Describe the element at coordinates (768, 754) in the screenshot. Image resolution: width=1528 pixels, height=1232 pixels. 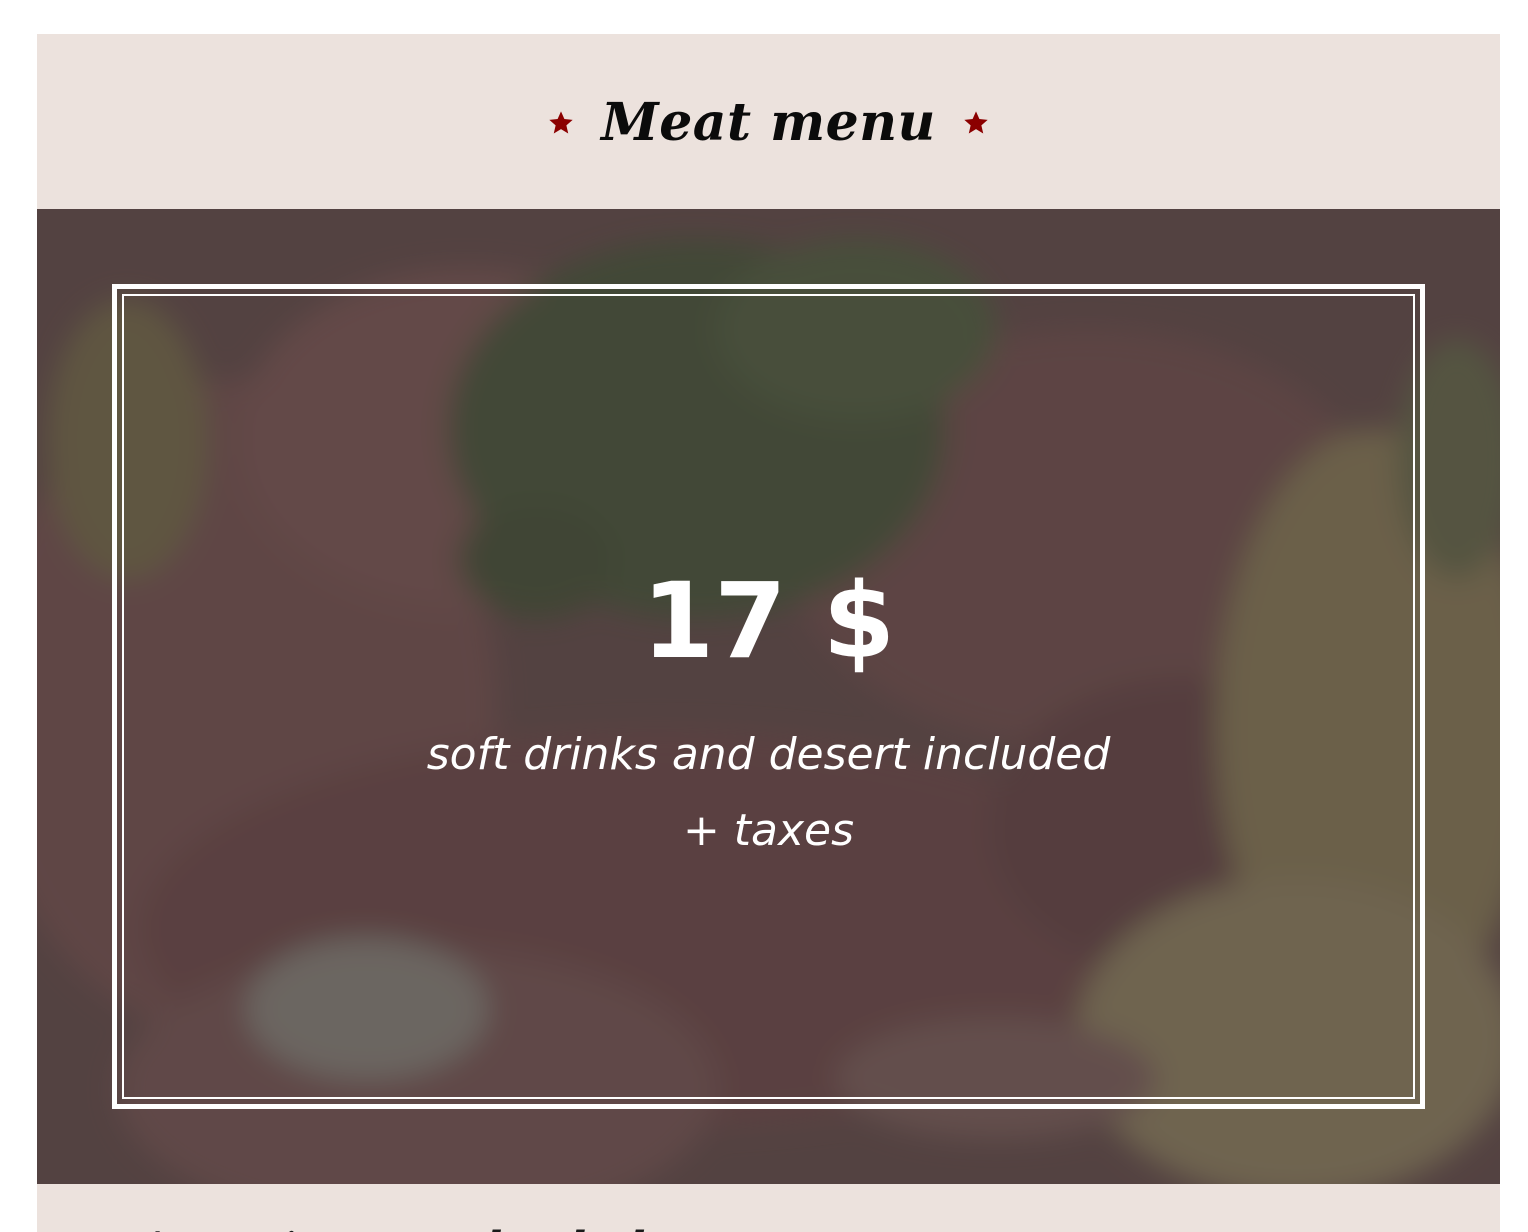
I see `offer-included-text: soft drinks and desert included` at that location.